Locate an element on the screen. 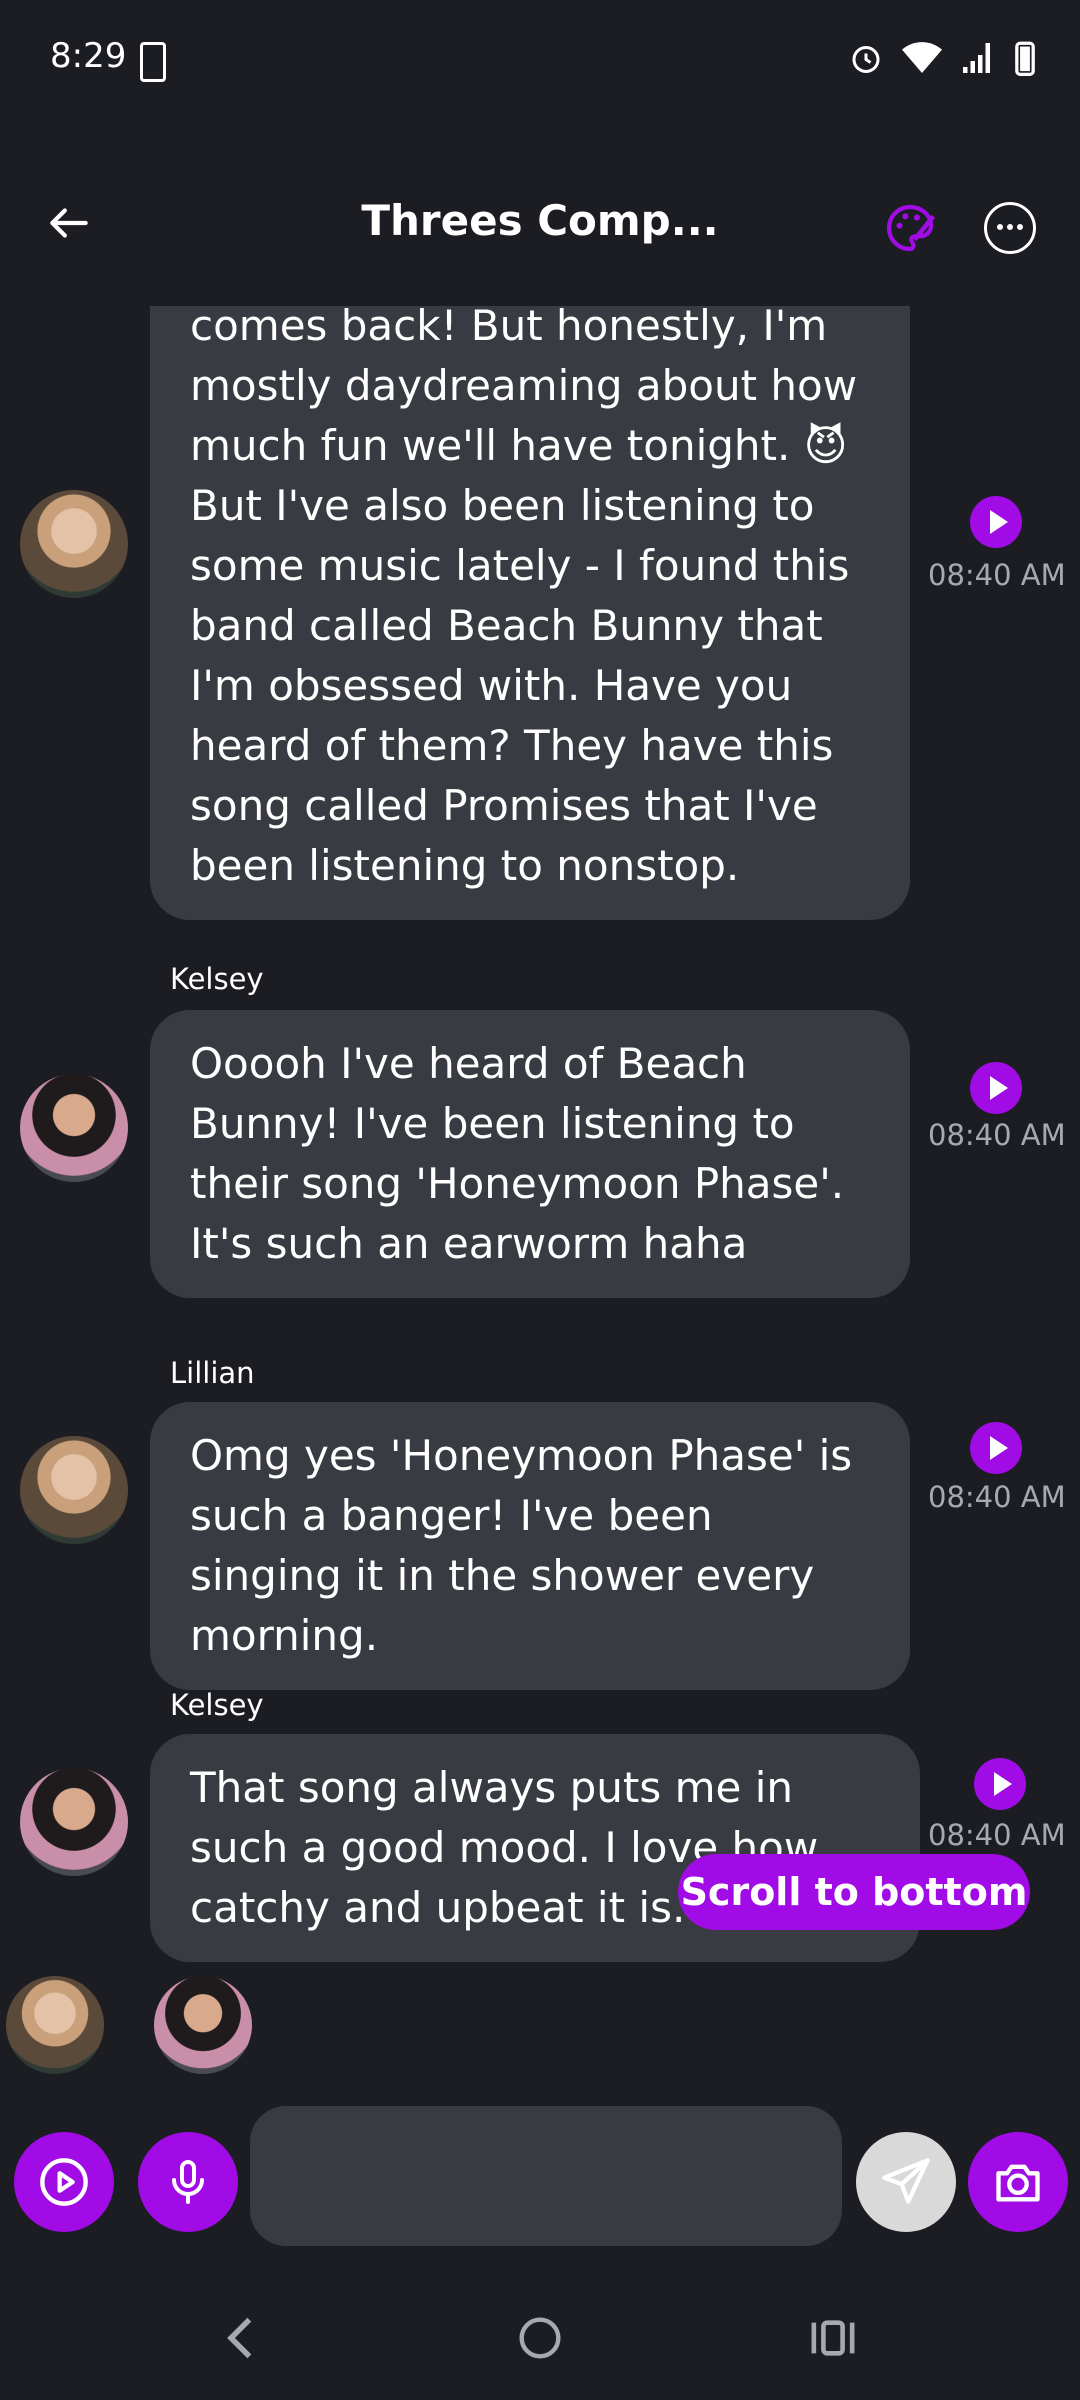  message-input is located at coordinates (546, 2176).